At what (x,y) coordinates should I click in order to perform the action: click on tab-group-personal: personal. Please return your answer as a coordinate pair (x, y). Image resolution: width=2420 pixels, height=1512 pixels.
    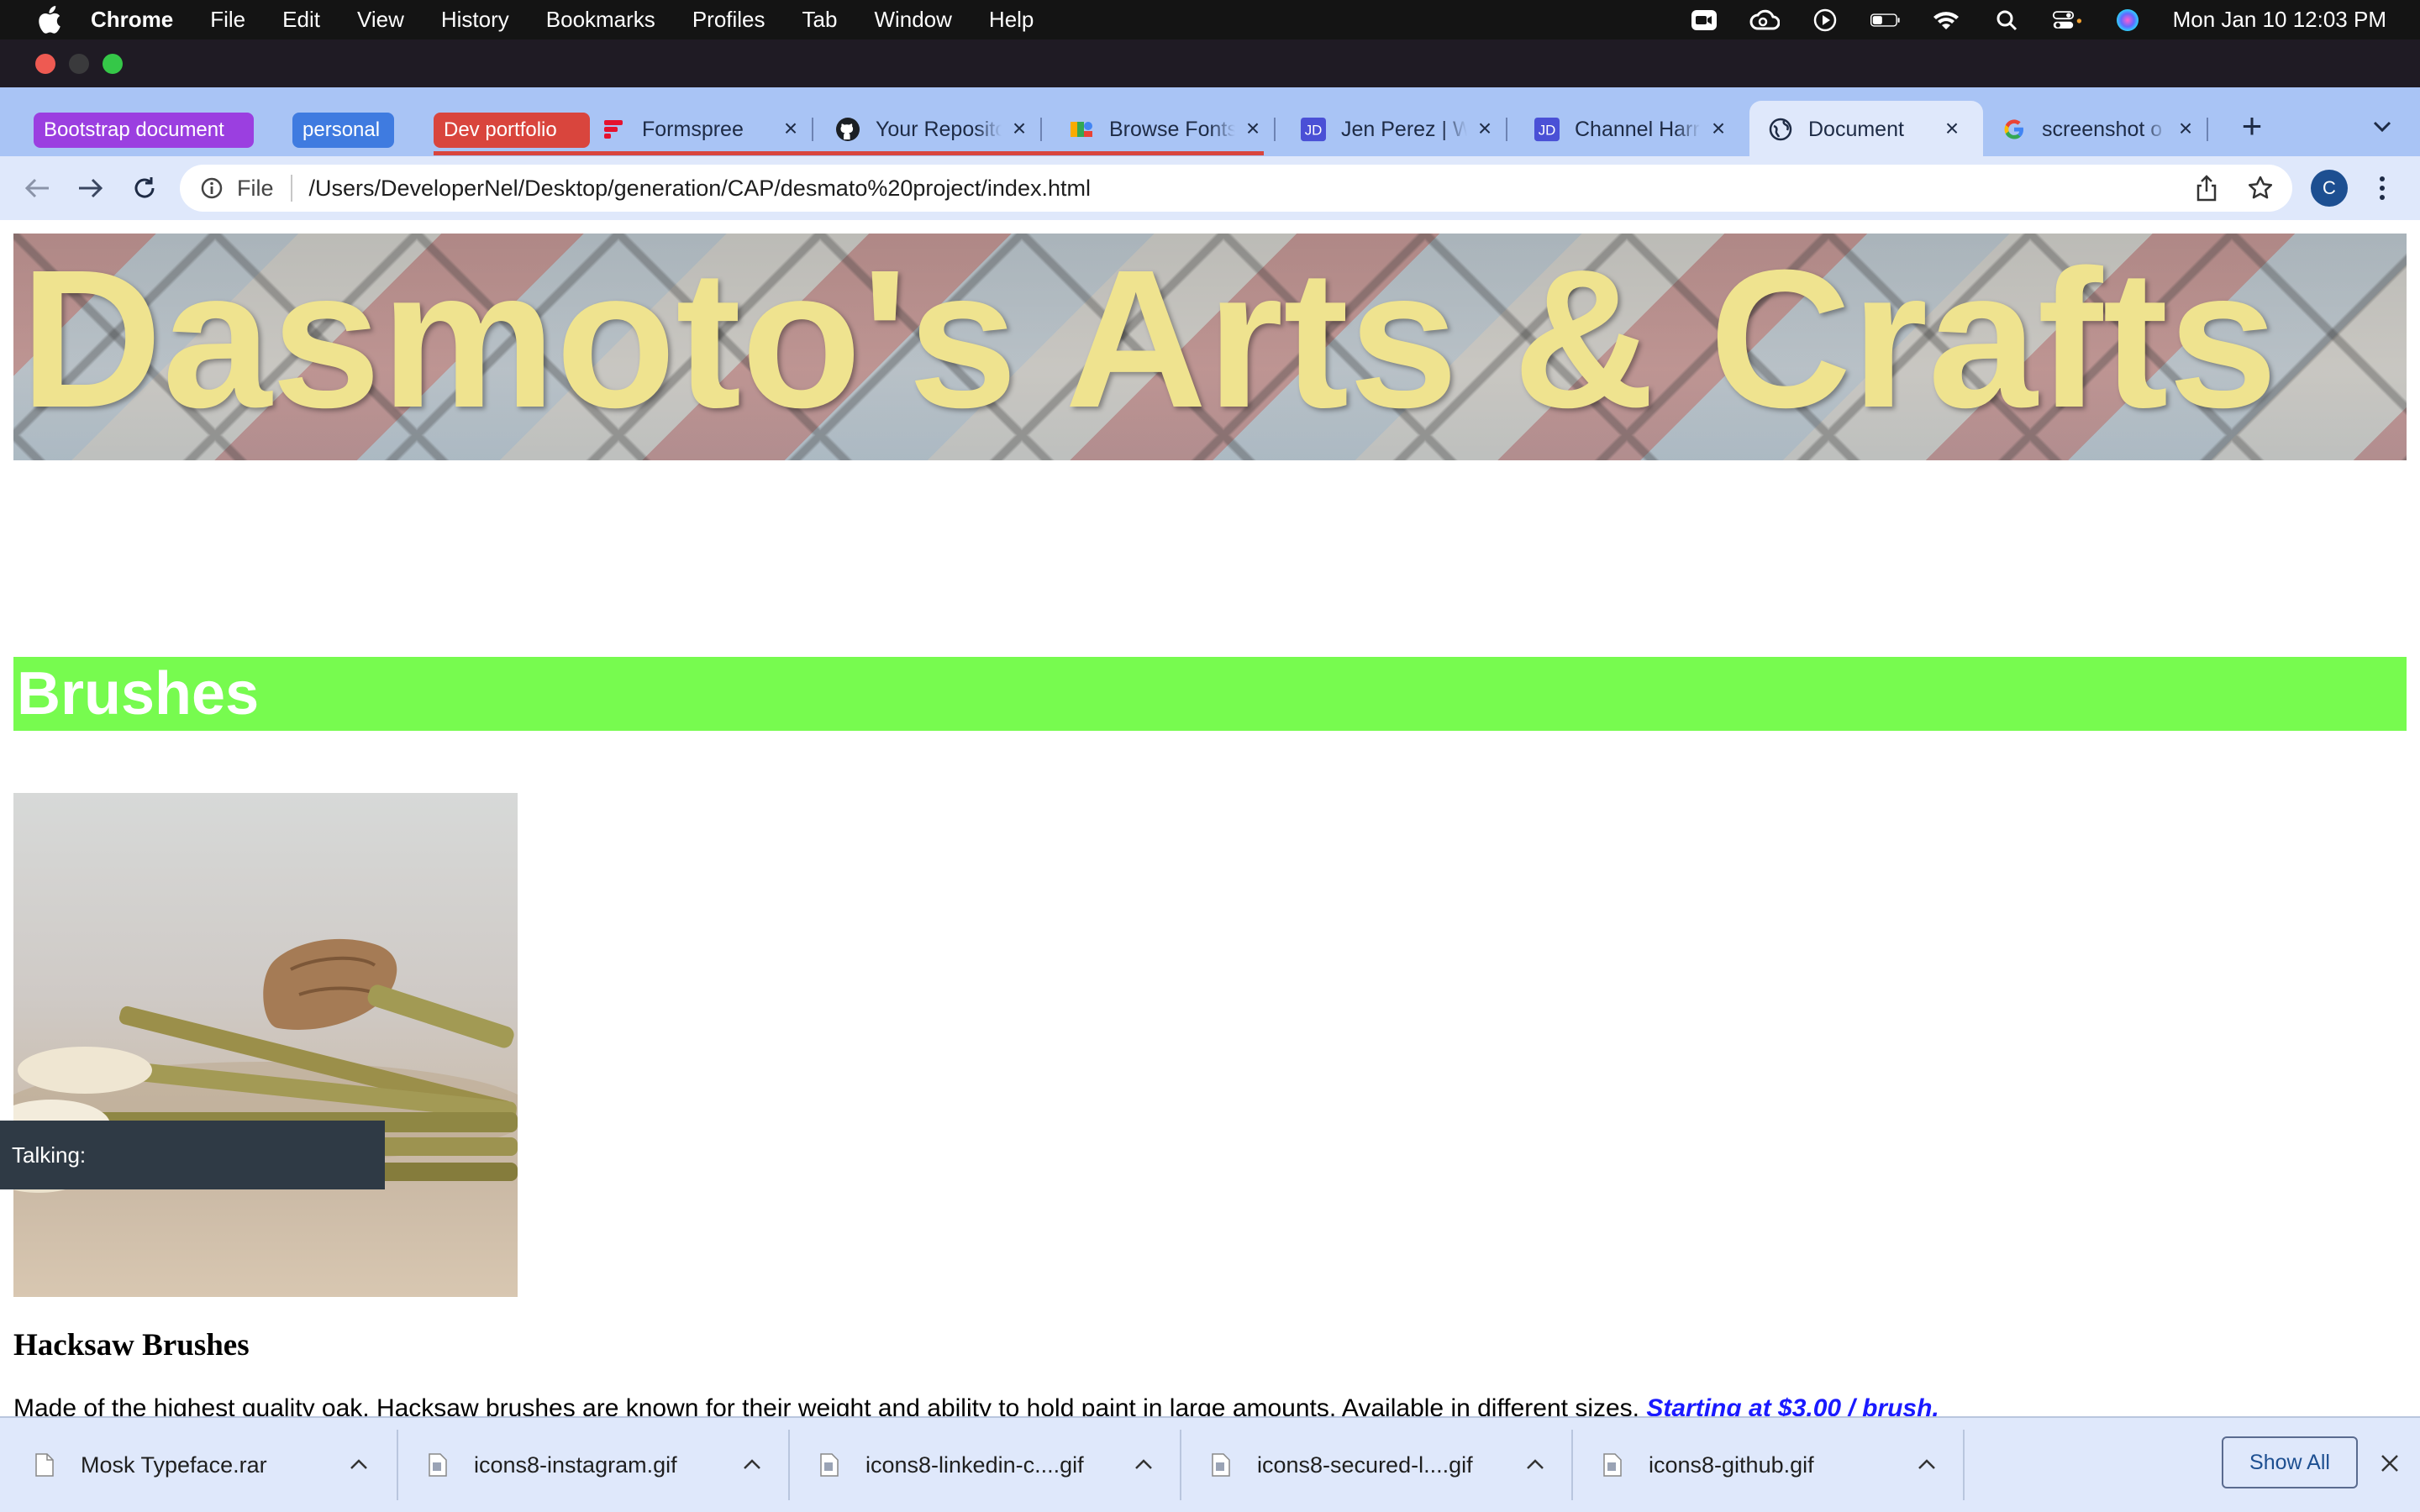
    Looking at the image, I should click on (343, 130).